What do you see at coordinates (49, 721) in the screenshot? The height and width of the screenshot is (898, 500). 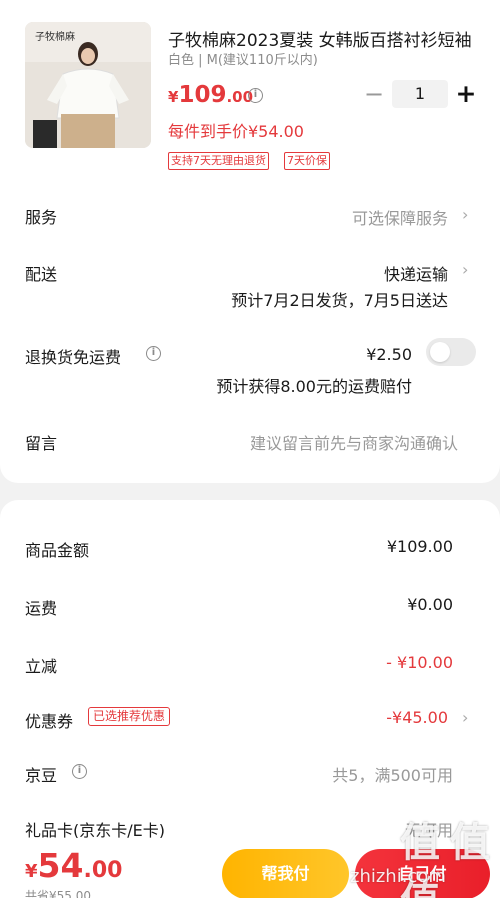 I see `coupon-label: 优惠券` at bounding box center [49, 721].